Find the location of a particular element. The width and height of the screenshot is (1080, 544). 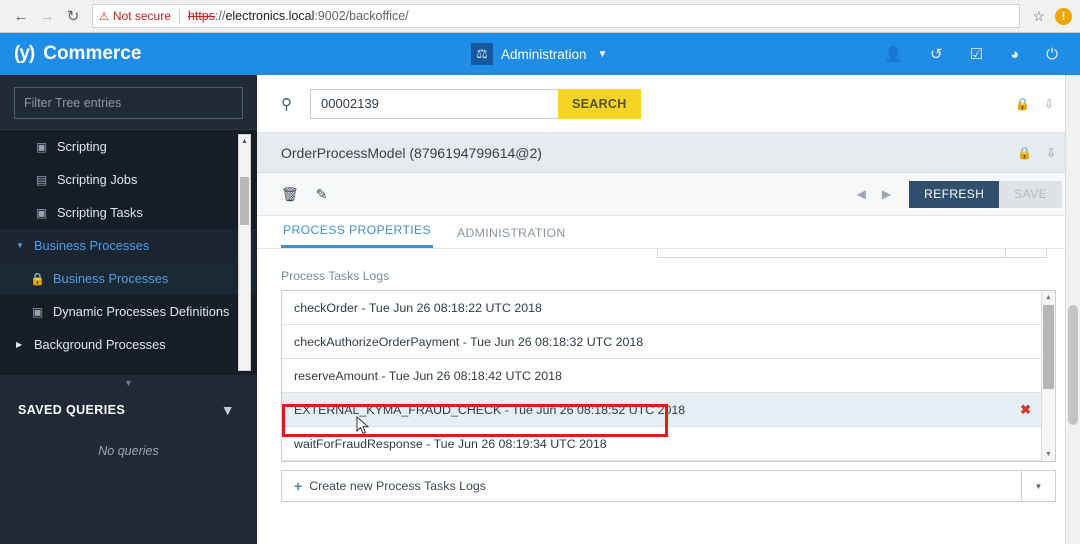

create-new-process-tasks-logs: + Create new Process Tasks Logs ▼ is located at coordinates (668, 486).